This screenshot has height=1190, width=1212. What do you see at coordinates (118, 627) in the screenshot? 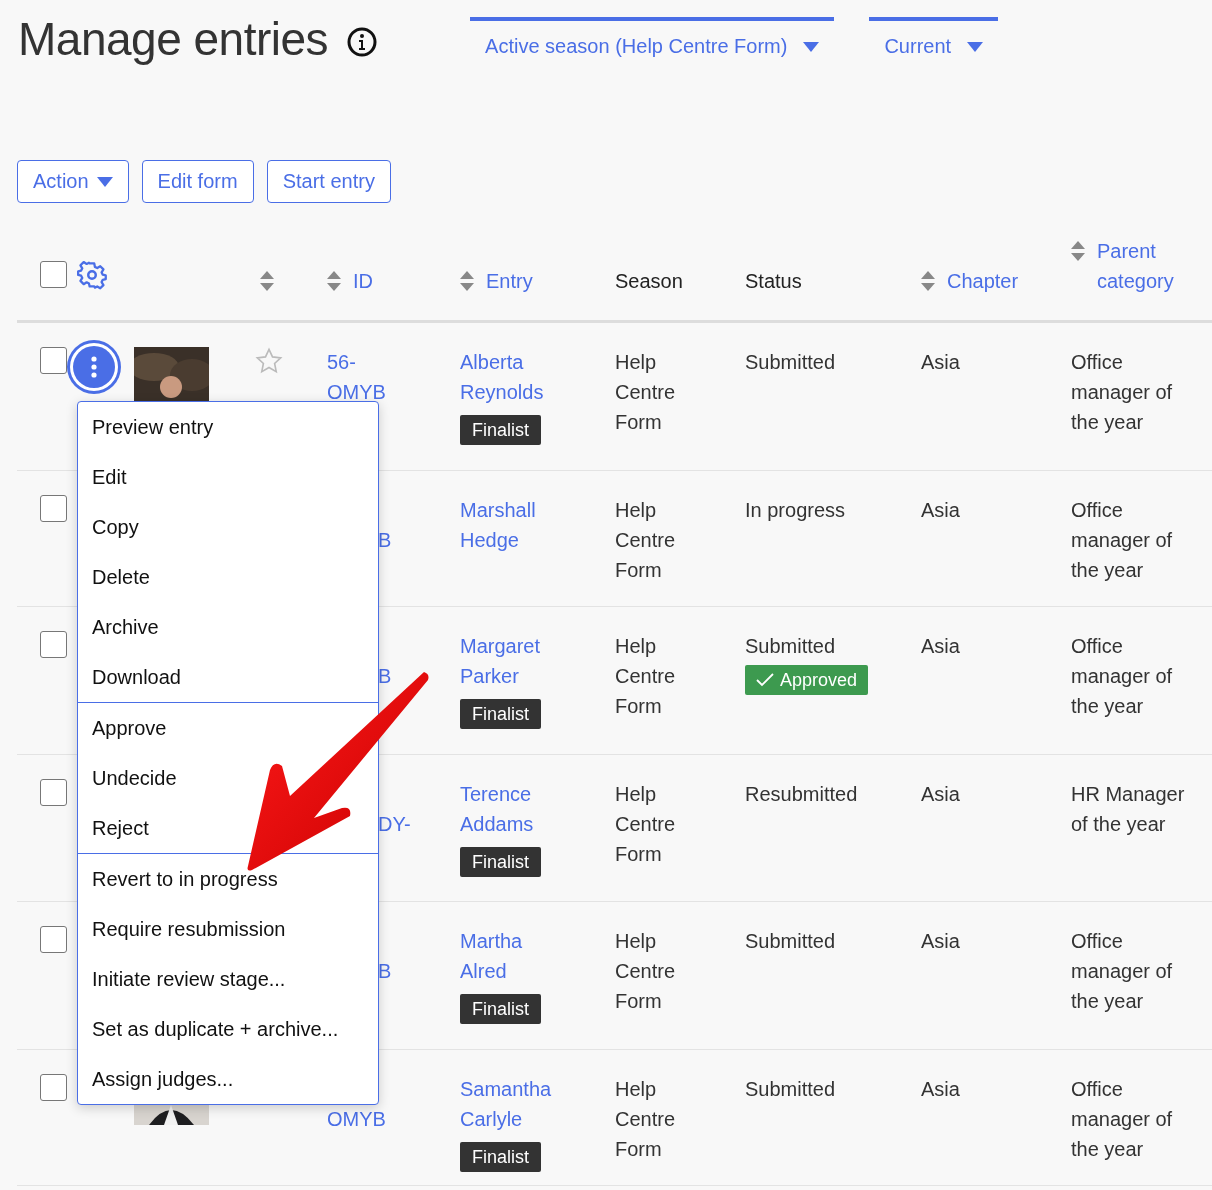
I see `menu-item: Archive` at bounding box center [118, 627].